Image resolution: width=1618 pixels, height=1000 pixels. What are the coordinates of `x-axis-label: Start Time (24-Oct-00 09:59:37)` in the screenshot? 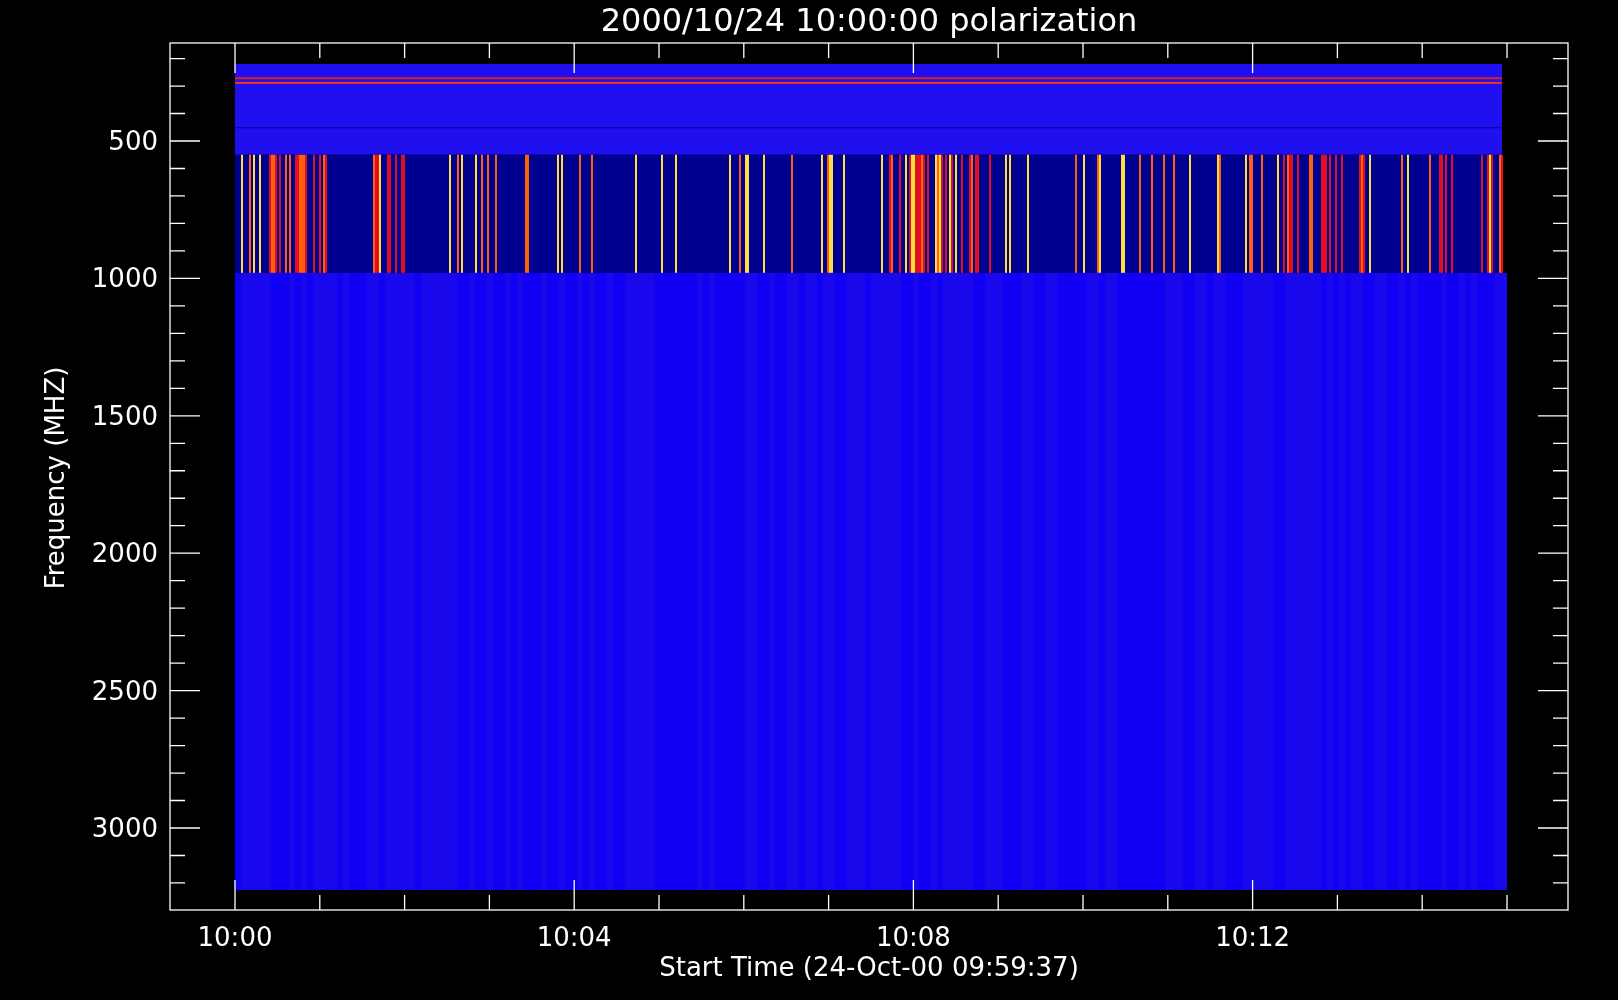 It's located at (869, 967).